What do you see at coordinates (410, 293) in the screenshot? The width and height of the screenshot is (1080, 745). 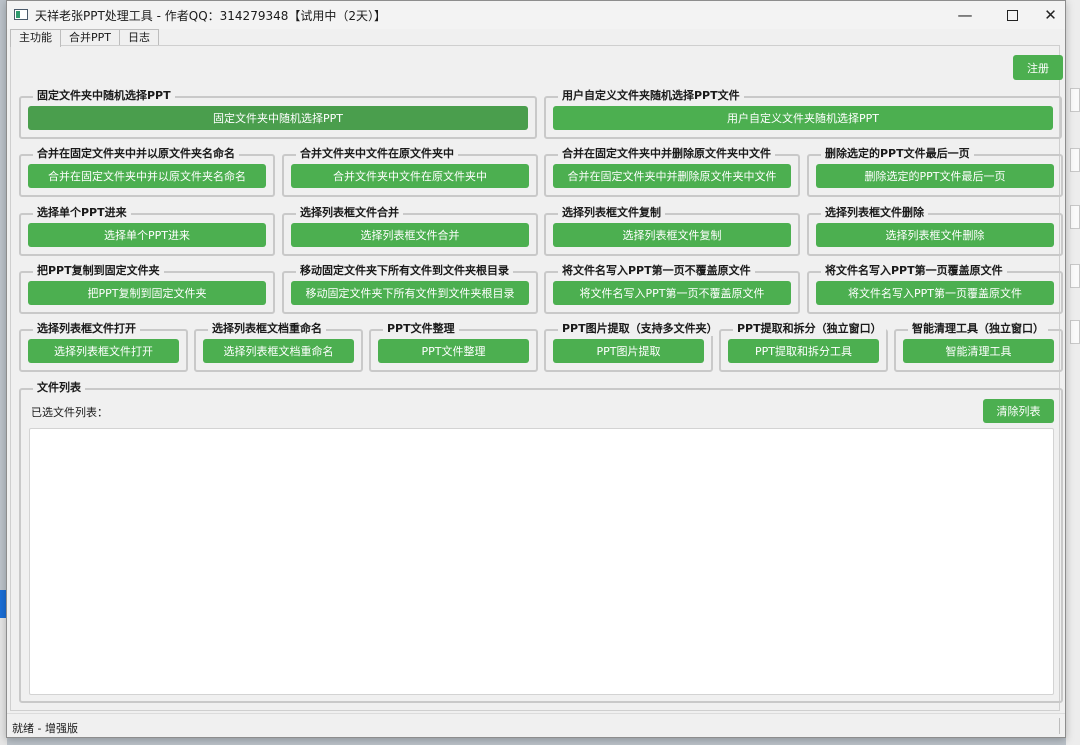 I see `move-to-root-button: 移动固定文件夹下所有文件到文件夹根目录` at bounding box center [410, 293].